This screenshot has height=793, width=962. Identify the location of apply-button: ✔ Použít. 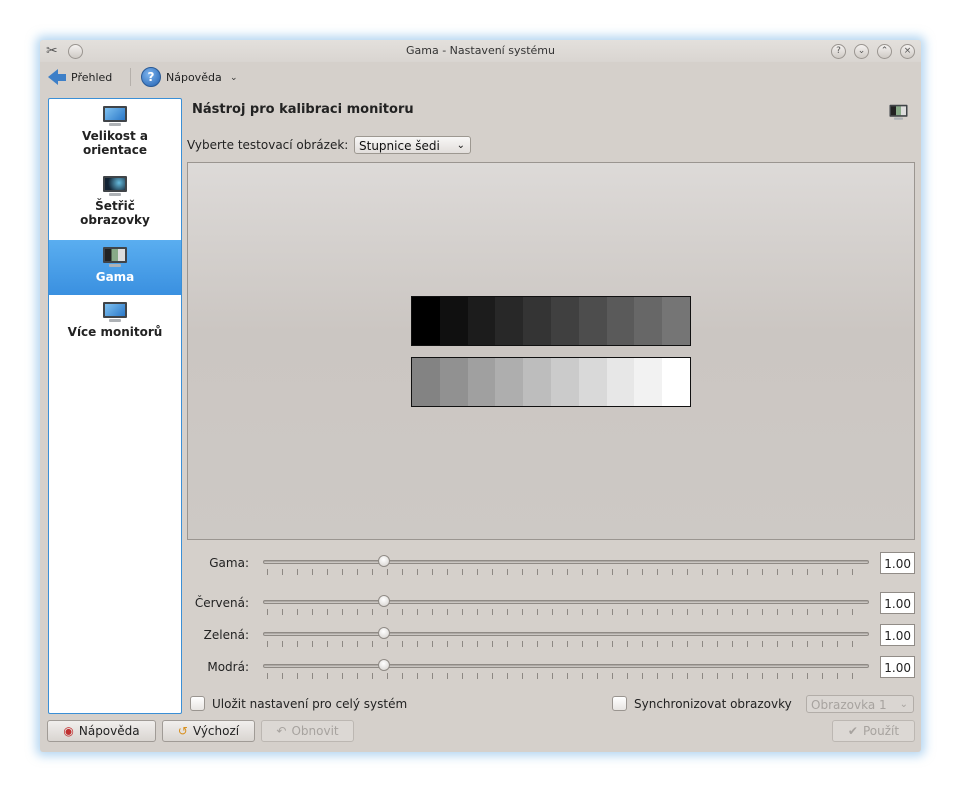
(873, 731).